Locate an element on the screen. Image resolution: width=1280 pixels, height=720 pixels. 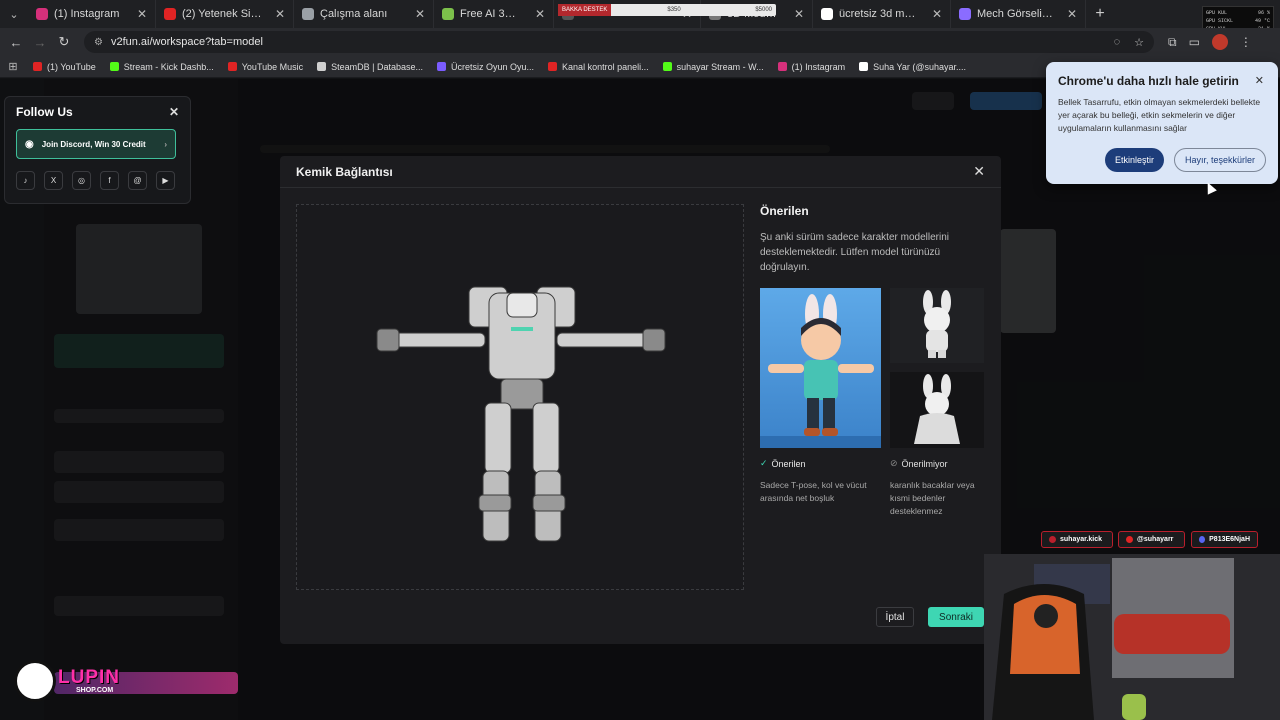
mech-left-thigh is located at coordinates (498, 438).